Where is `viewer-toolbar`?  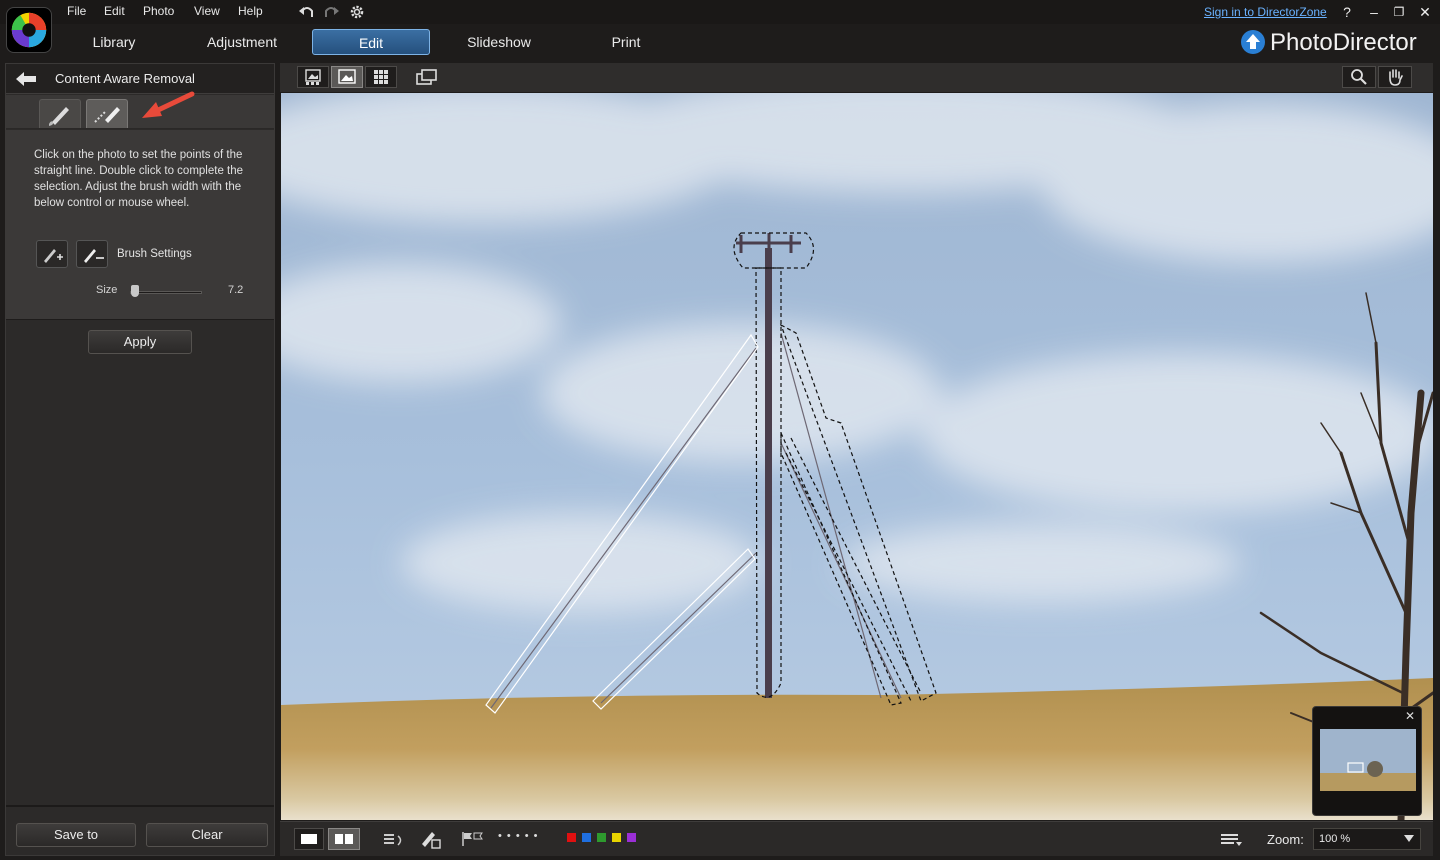
viewer-toolbar is located at coordinates (856, 77).